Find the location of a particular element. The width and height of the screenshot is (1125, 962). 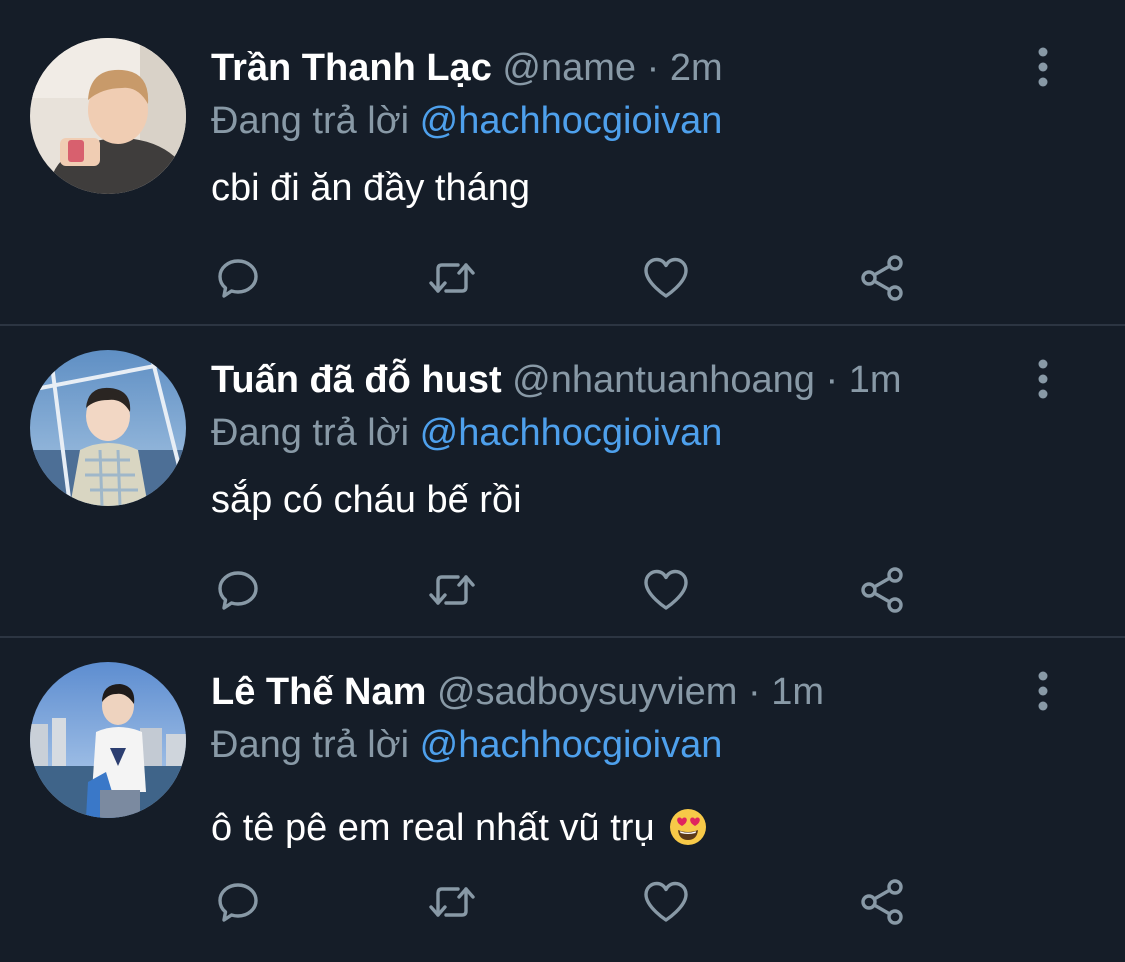

user-handle: @nhantuanhoang is located at coordinates (663, 380).